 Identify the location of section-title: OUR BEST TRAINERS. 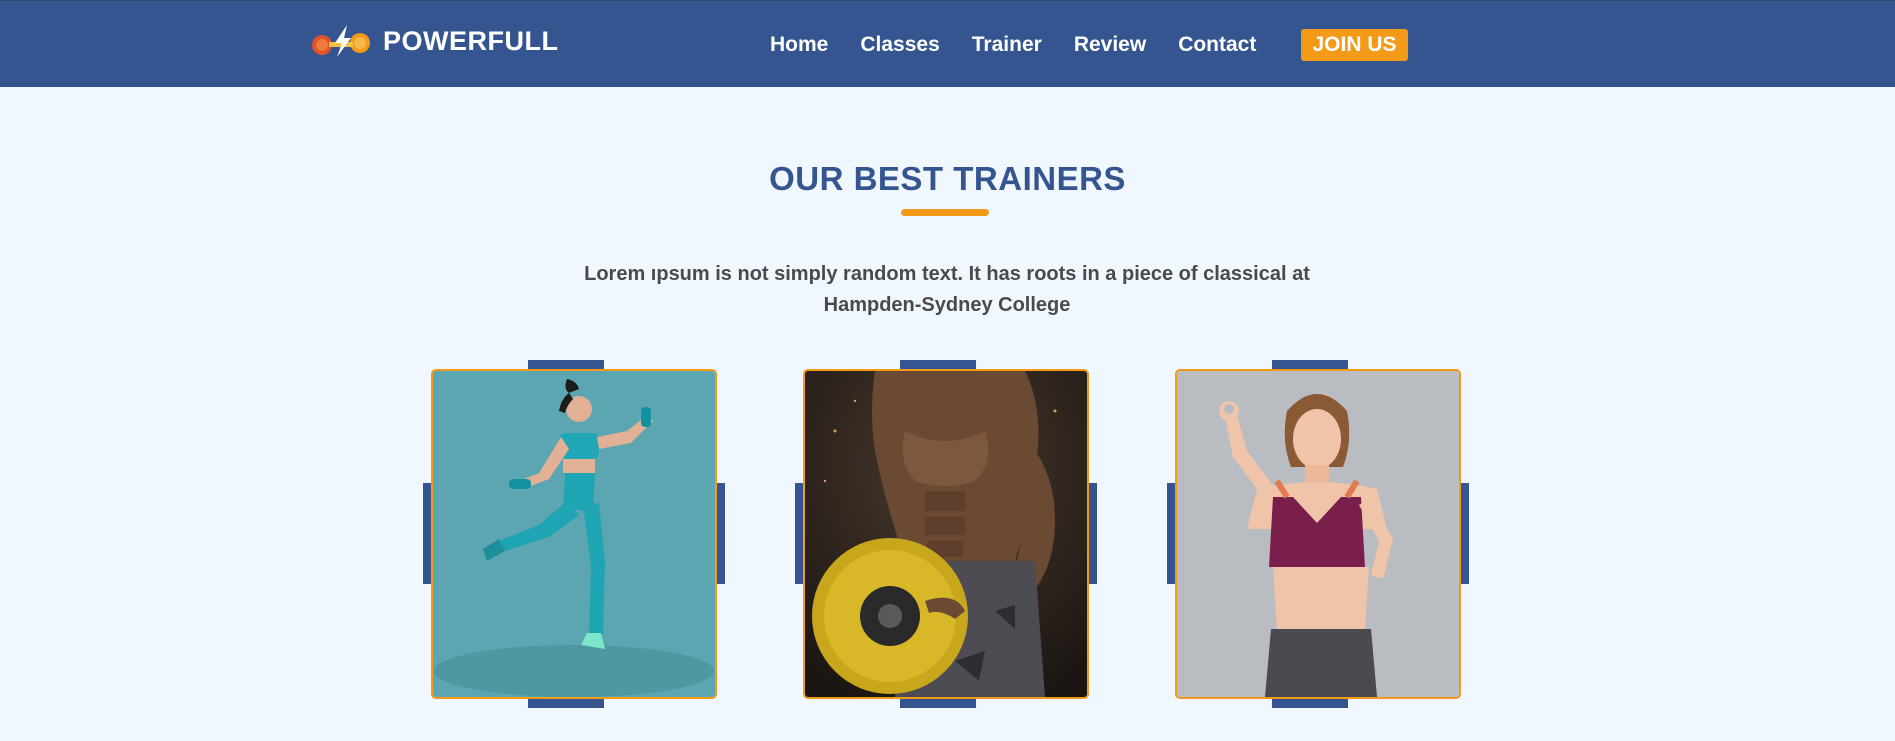
(947, 178).